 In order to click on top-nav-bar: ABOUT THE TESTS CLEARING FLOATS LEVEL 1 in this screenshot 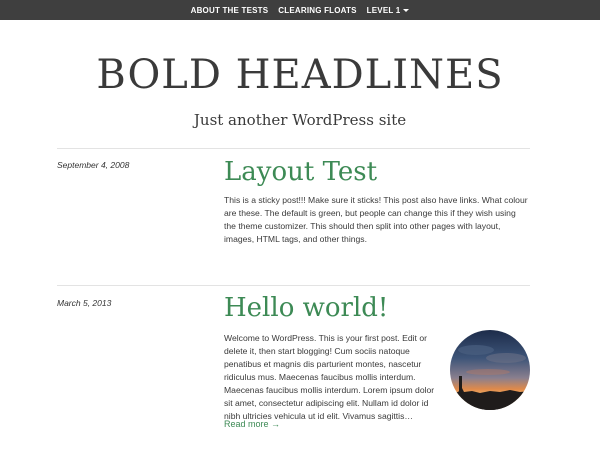, I will do `click(300, 10)`.